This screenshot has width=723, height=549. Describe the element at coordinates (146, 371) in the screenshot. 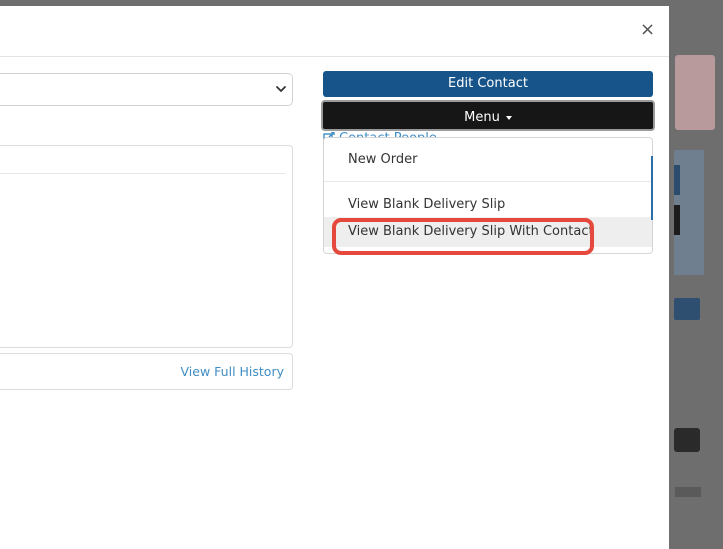

I see `history-footer: View Full History` at that location.